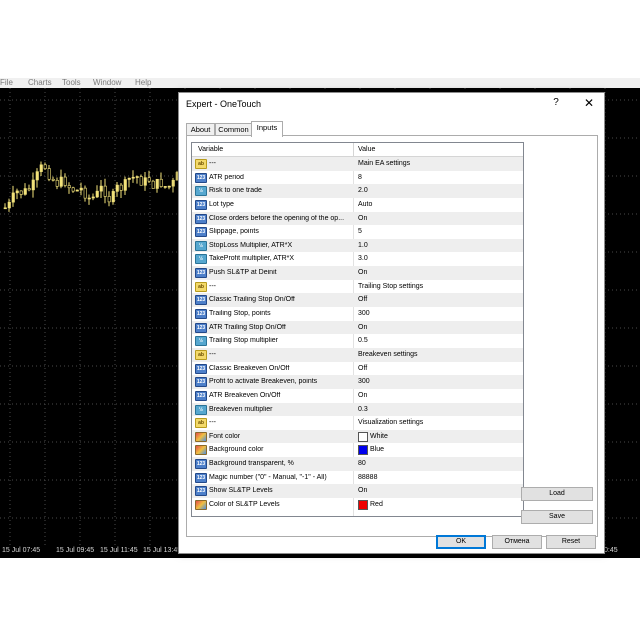 The width and height of the screenshot is (640, 640). What do you see at coordinates (461, 542) in the screenshot?
I see `ok-button: OK` at bounding box center [461, 542].